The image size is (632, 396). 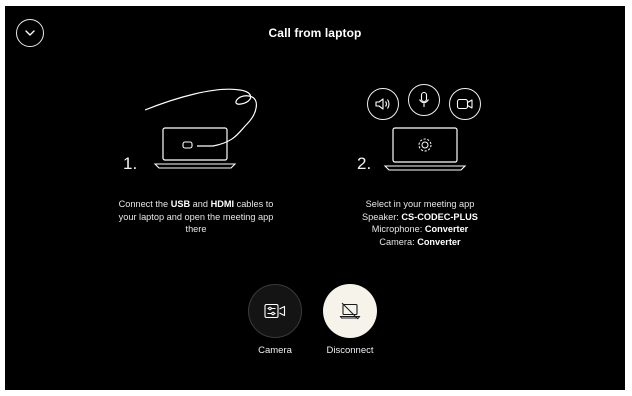 I want to click on disconnect-button-label: Disconnect, so click(x=350, y=350).